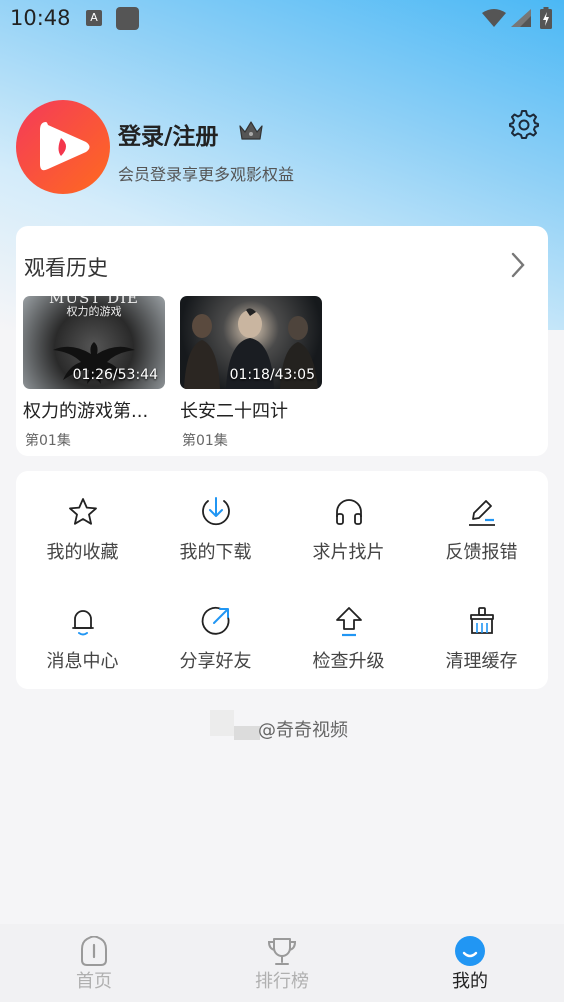 This screenshot has width=564, height=1002. I want to click on watch-progress: 01:18/43:05, so click(272, 375).